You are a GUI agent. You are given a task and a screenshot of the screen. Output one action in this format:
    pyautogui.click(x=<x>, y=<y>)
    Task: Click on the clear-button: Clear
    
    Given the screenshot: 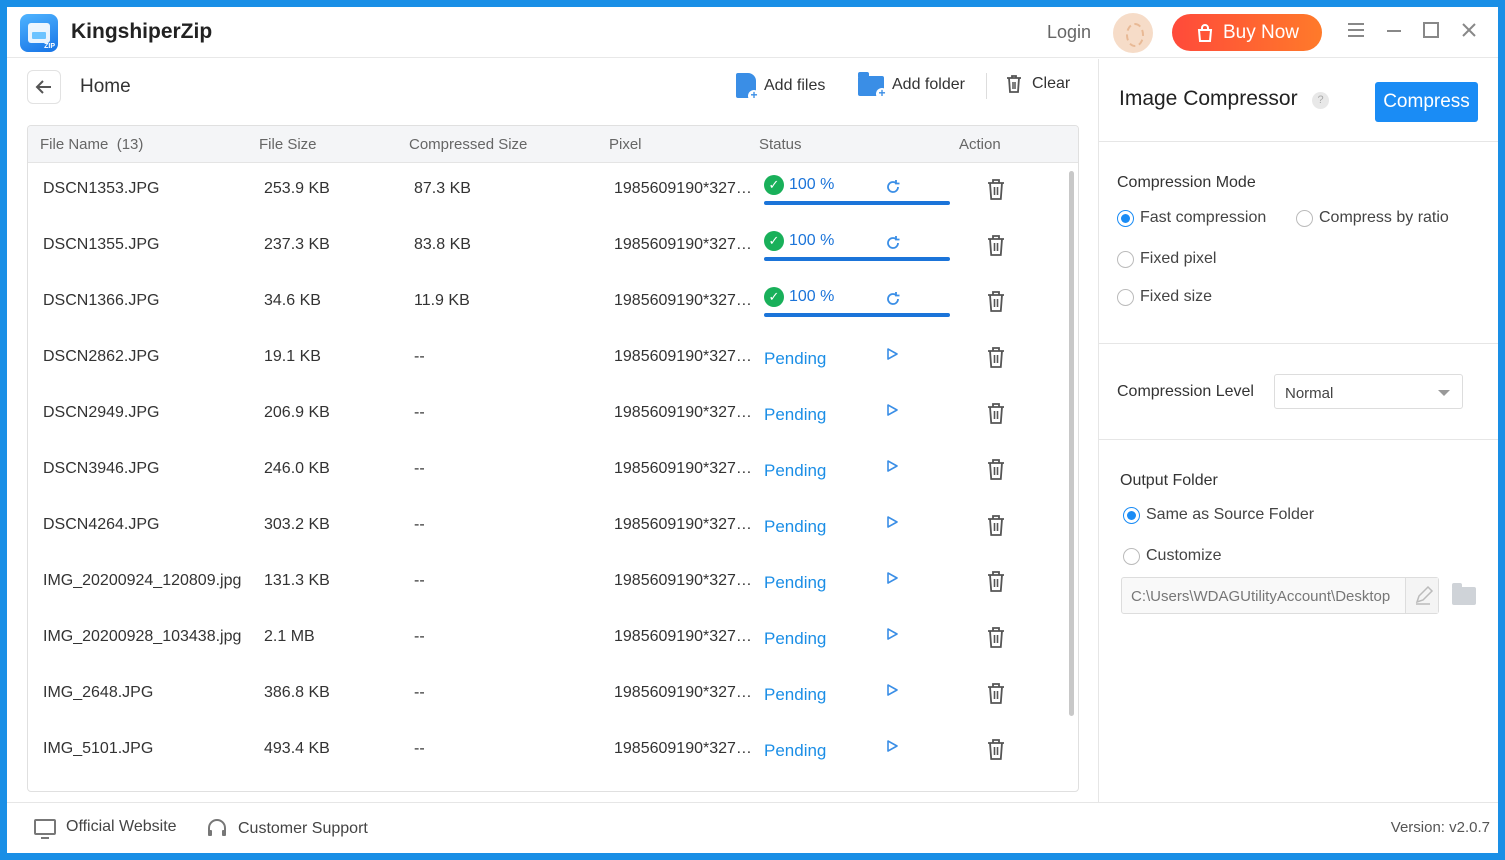 What is the action you would take?
    pyautogui.click(x=1037, y=84)
    